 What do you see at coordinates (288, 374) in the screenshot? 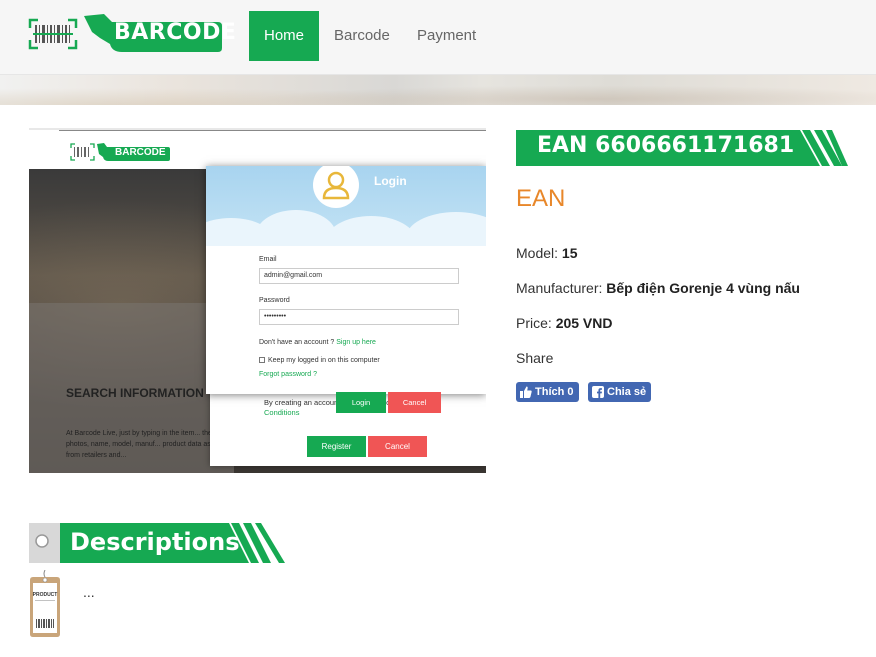
I see `screenshot-forgot-password: Forgot password ?` at bounding box center [288, 374].